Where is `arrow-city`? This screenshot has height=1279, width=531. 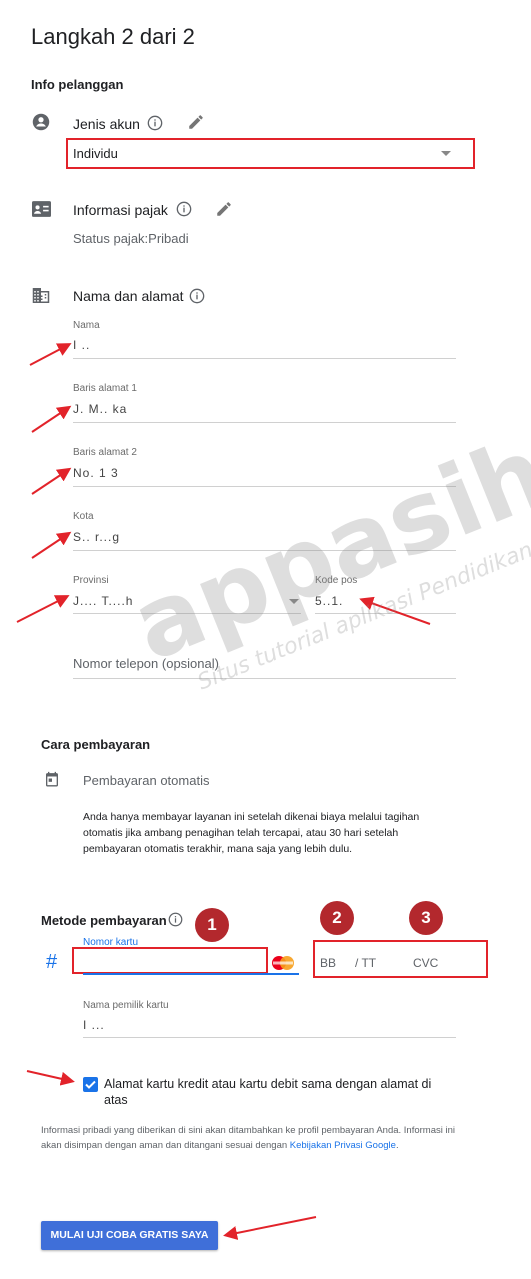 arrow-city is located at coordinates (51, 545).